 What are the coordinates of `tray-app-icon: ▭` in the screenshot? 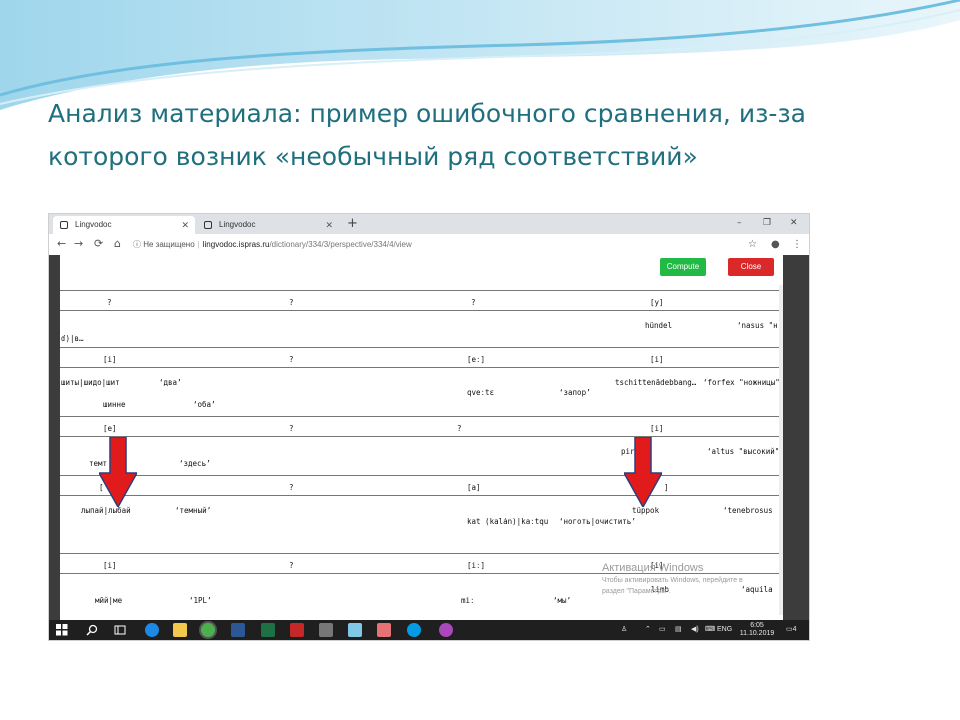 It's located at (662, 630).